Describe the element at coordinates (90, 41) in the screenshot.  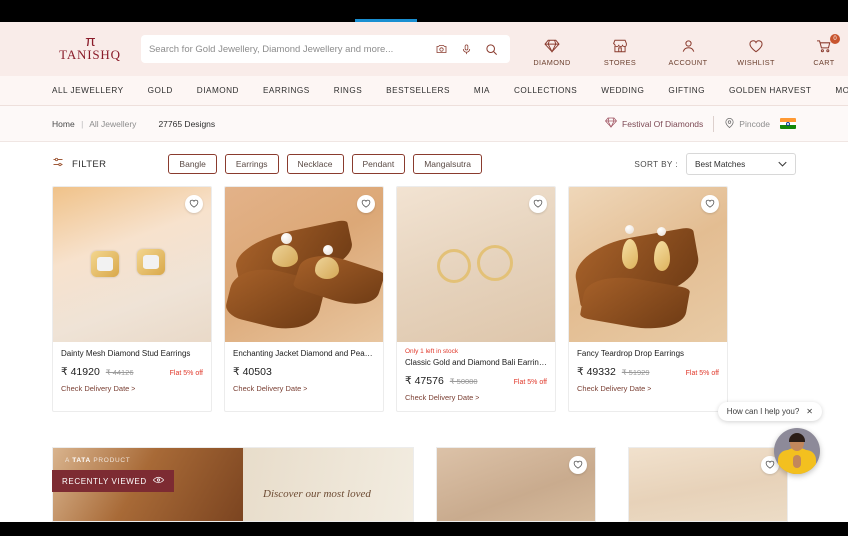
I see `logo-mark-icon: π` at that location.